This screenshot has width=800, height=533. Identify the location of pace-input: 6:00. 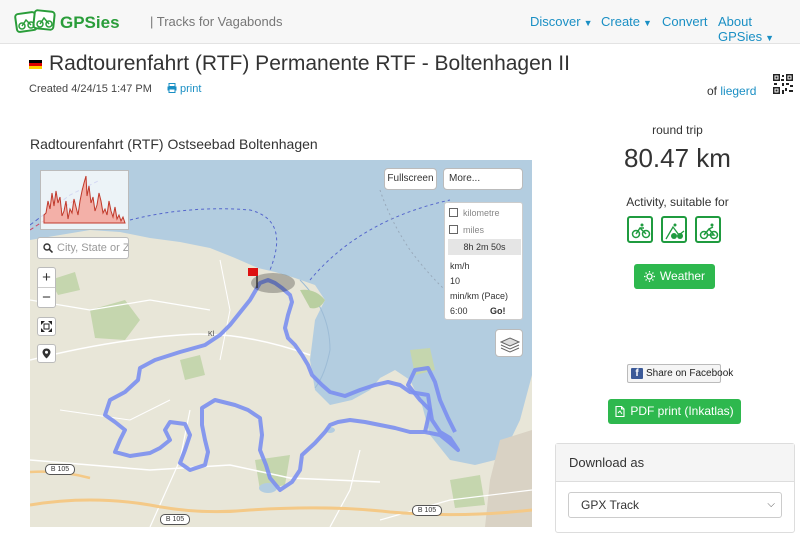
(469, 311).